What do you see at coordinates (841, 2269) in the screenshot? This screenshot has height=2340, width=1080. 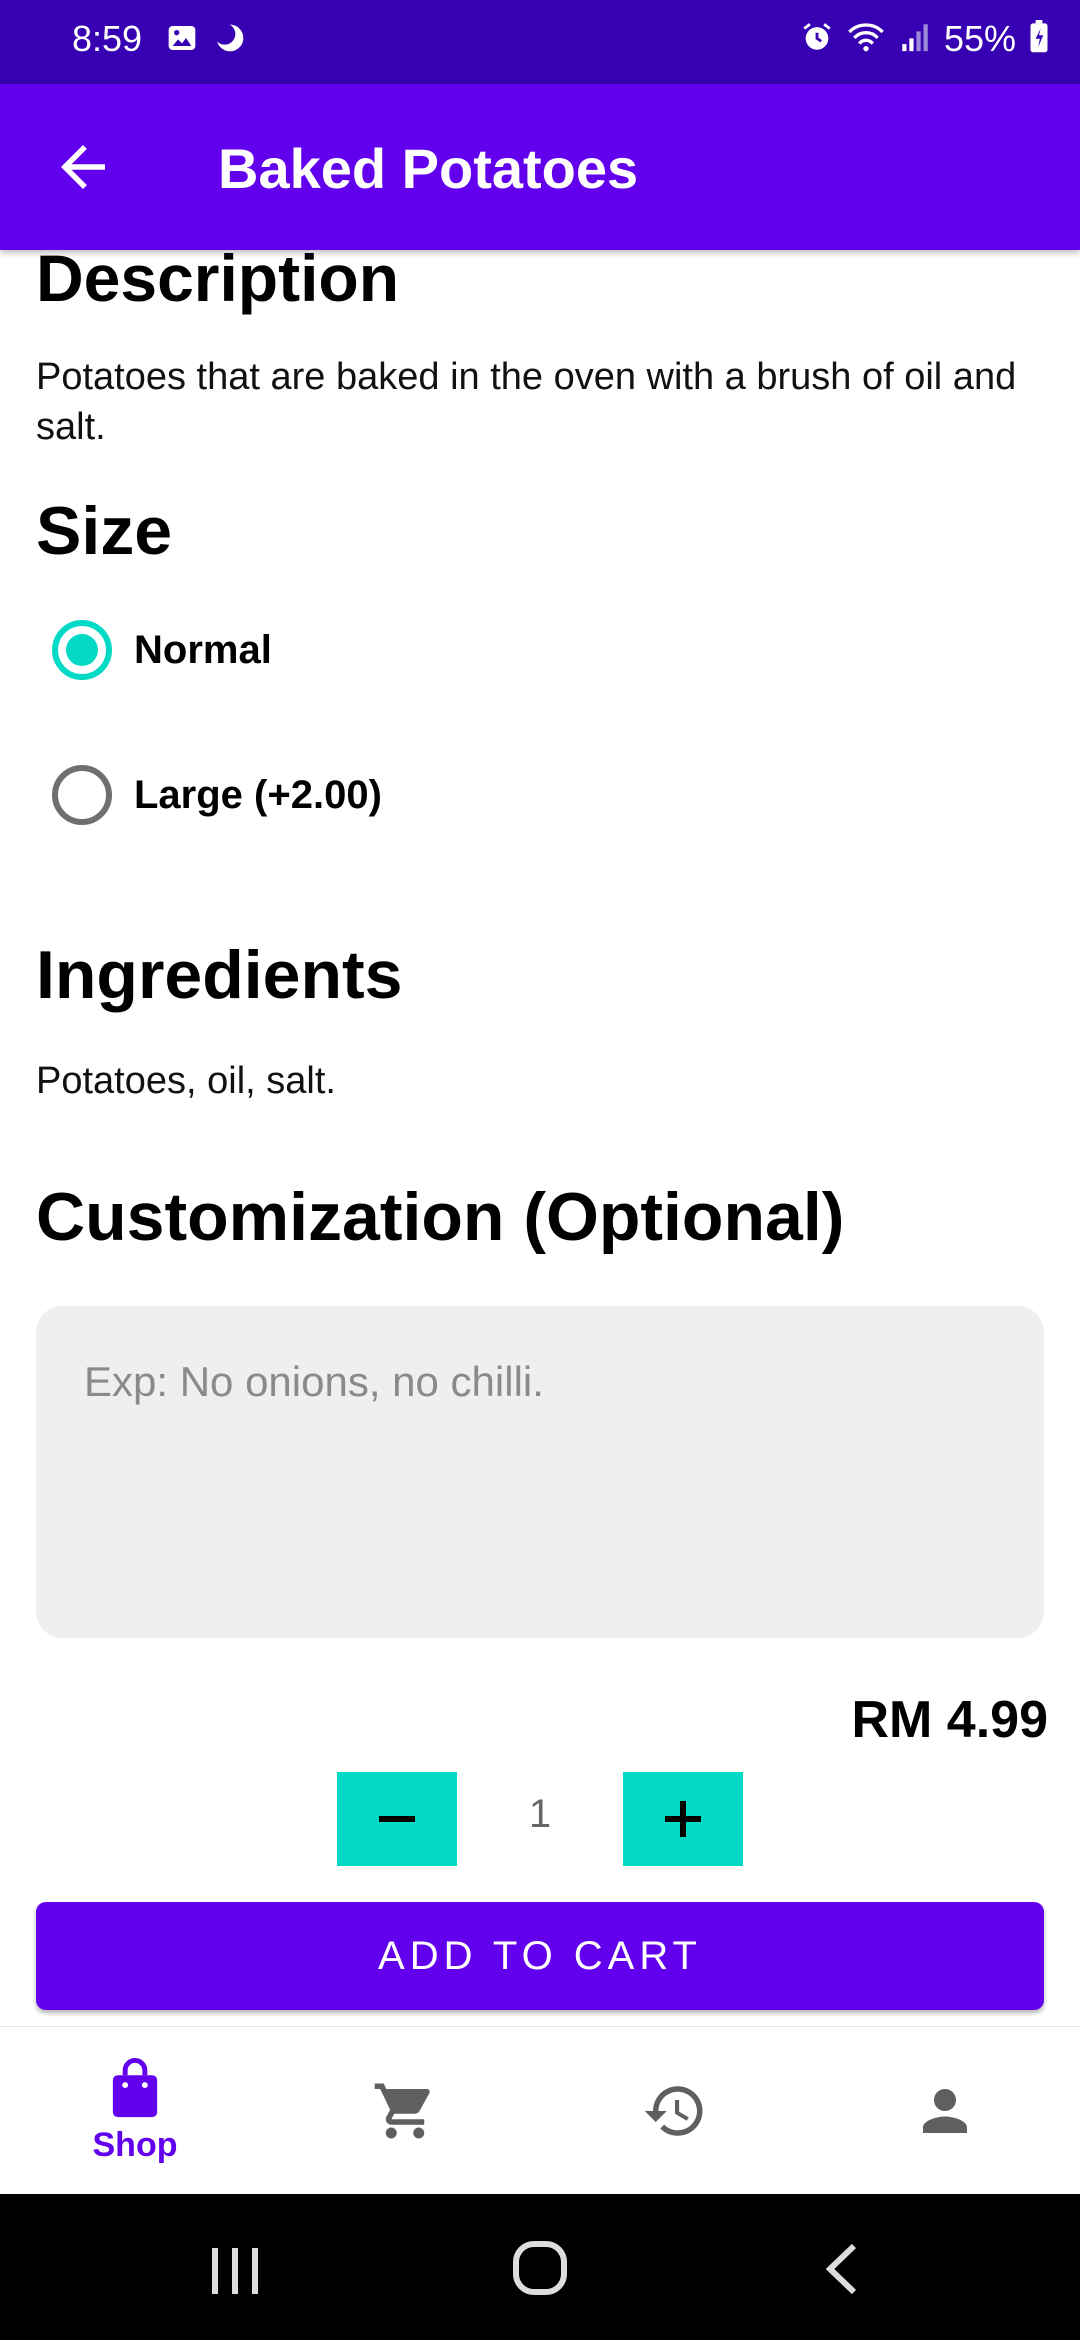 I see `chevron-left-icon` at bounding box center [841, 2269].